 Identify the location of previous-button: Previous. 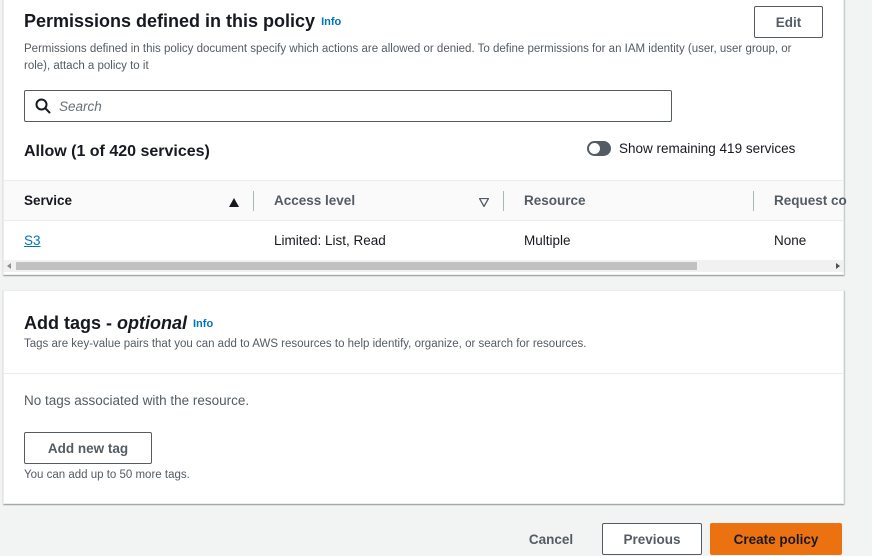
(652, 539).